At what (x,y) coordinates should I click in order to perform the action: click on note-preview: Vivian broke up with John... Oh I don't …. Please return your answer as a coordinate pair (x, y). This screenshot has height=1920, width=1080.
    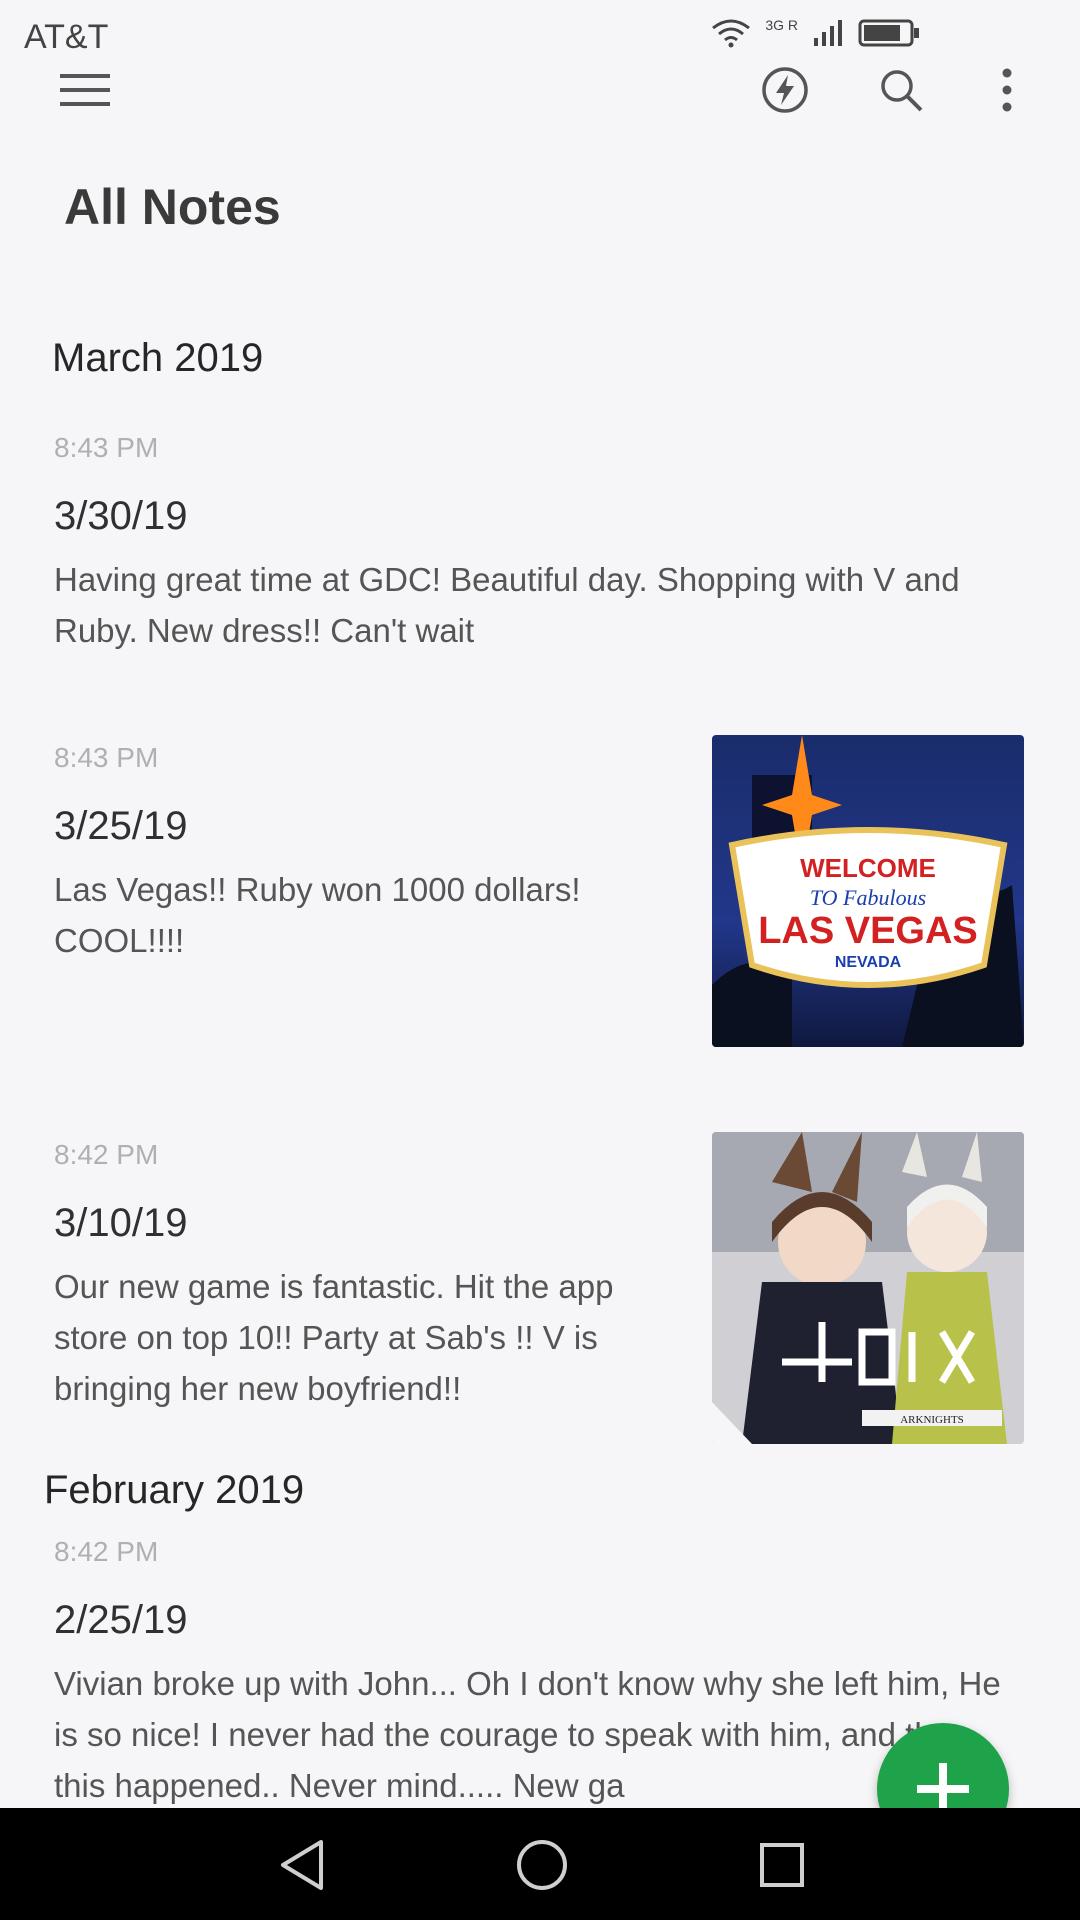
    Looking at the image, I should click on (527, 1734).